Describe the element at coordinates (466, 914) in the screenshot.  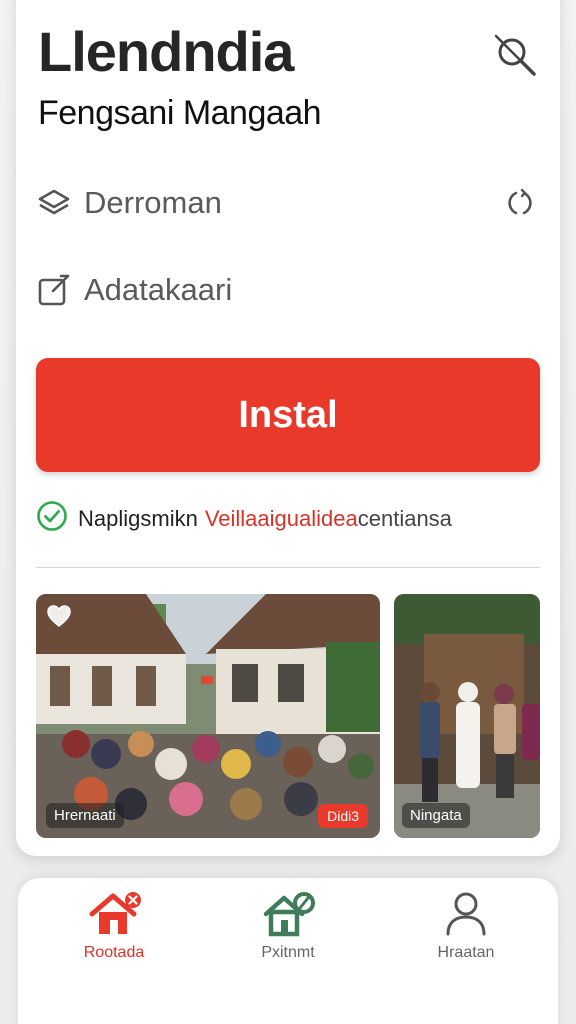
I see `user-icon` at that location.